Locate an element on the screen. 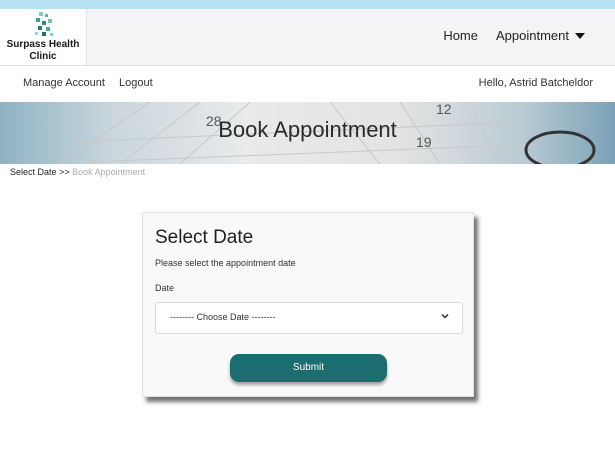 The width and height of the screenshot is (615, 470). logout-link: Logout is located at coordinates (136, 83).